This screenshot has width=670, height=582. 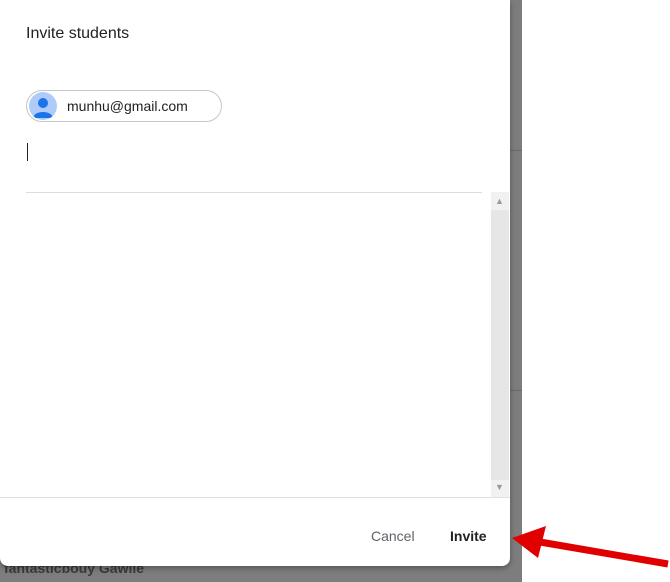 I want to click on recipient-chip: munhu@gmail.com, so click(x=124, y=106).